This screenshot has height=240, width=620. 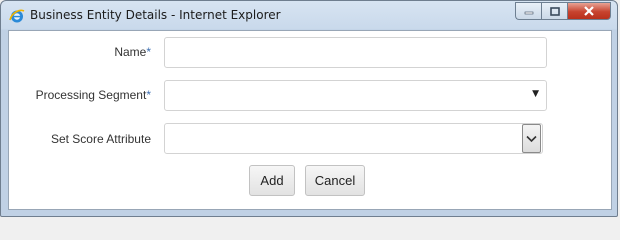 I want to click on set-score-attribute-select, so click(x=353, y=138).